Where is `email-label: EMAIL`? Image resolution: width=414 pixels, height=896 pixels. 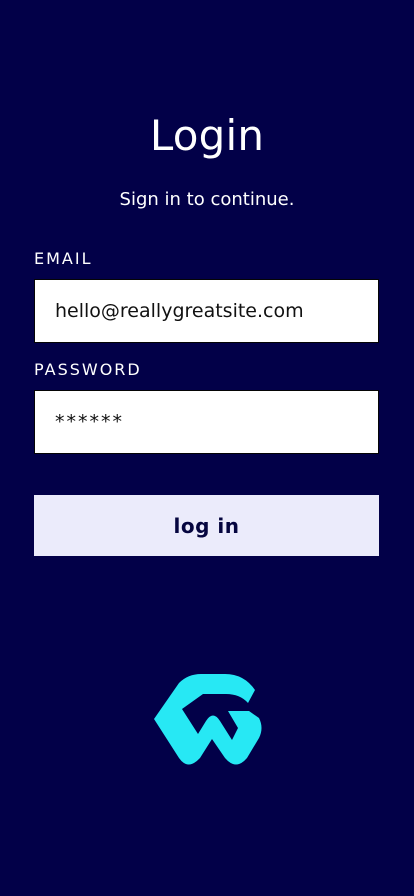 email-label: EMAIL is located at coordinates (63, 258).